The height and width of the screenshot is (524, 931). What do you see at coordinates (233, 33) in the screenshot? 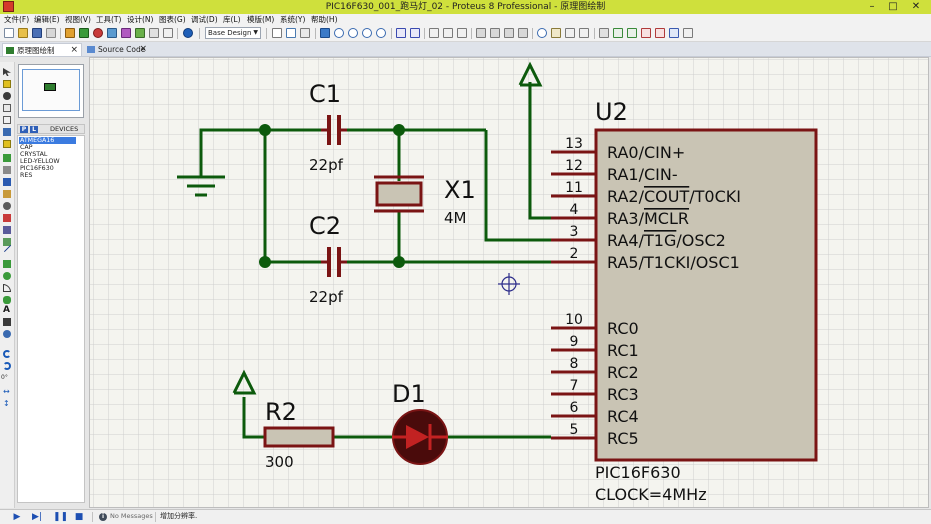
I see `design-select: Base Design ▼` at bounding box center [233, 33].